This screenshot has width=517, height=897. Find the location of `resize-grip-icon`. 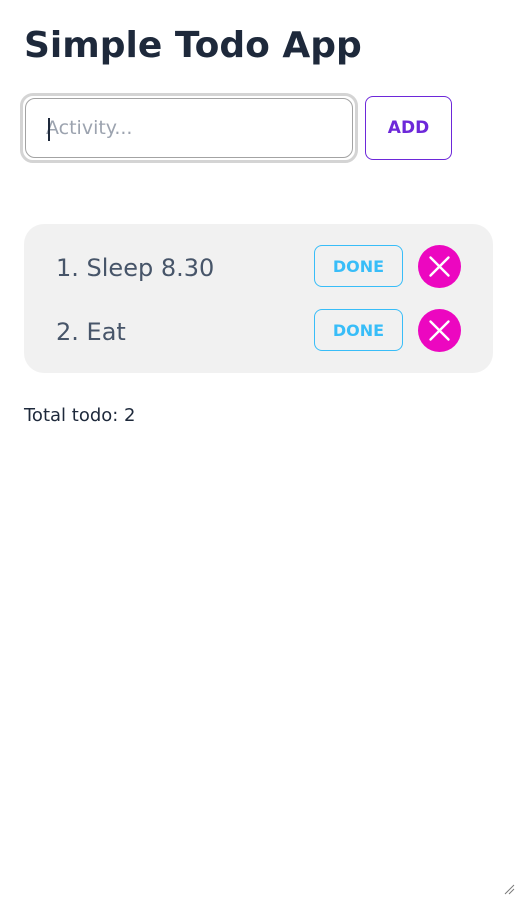

resize-grip-icon is located at coordinates (509, 889).